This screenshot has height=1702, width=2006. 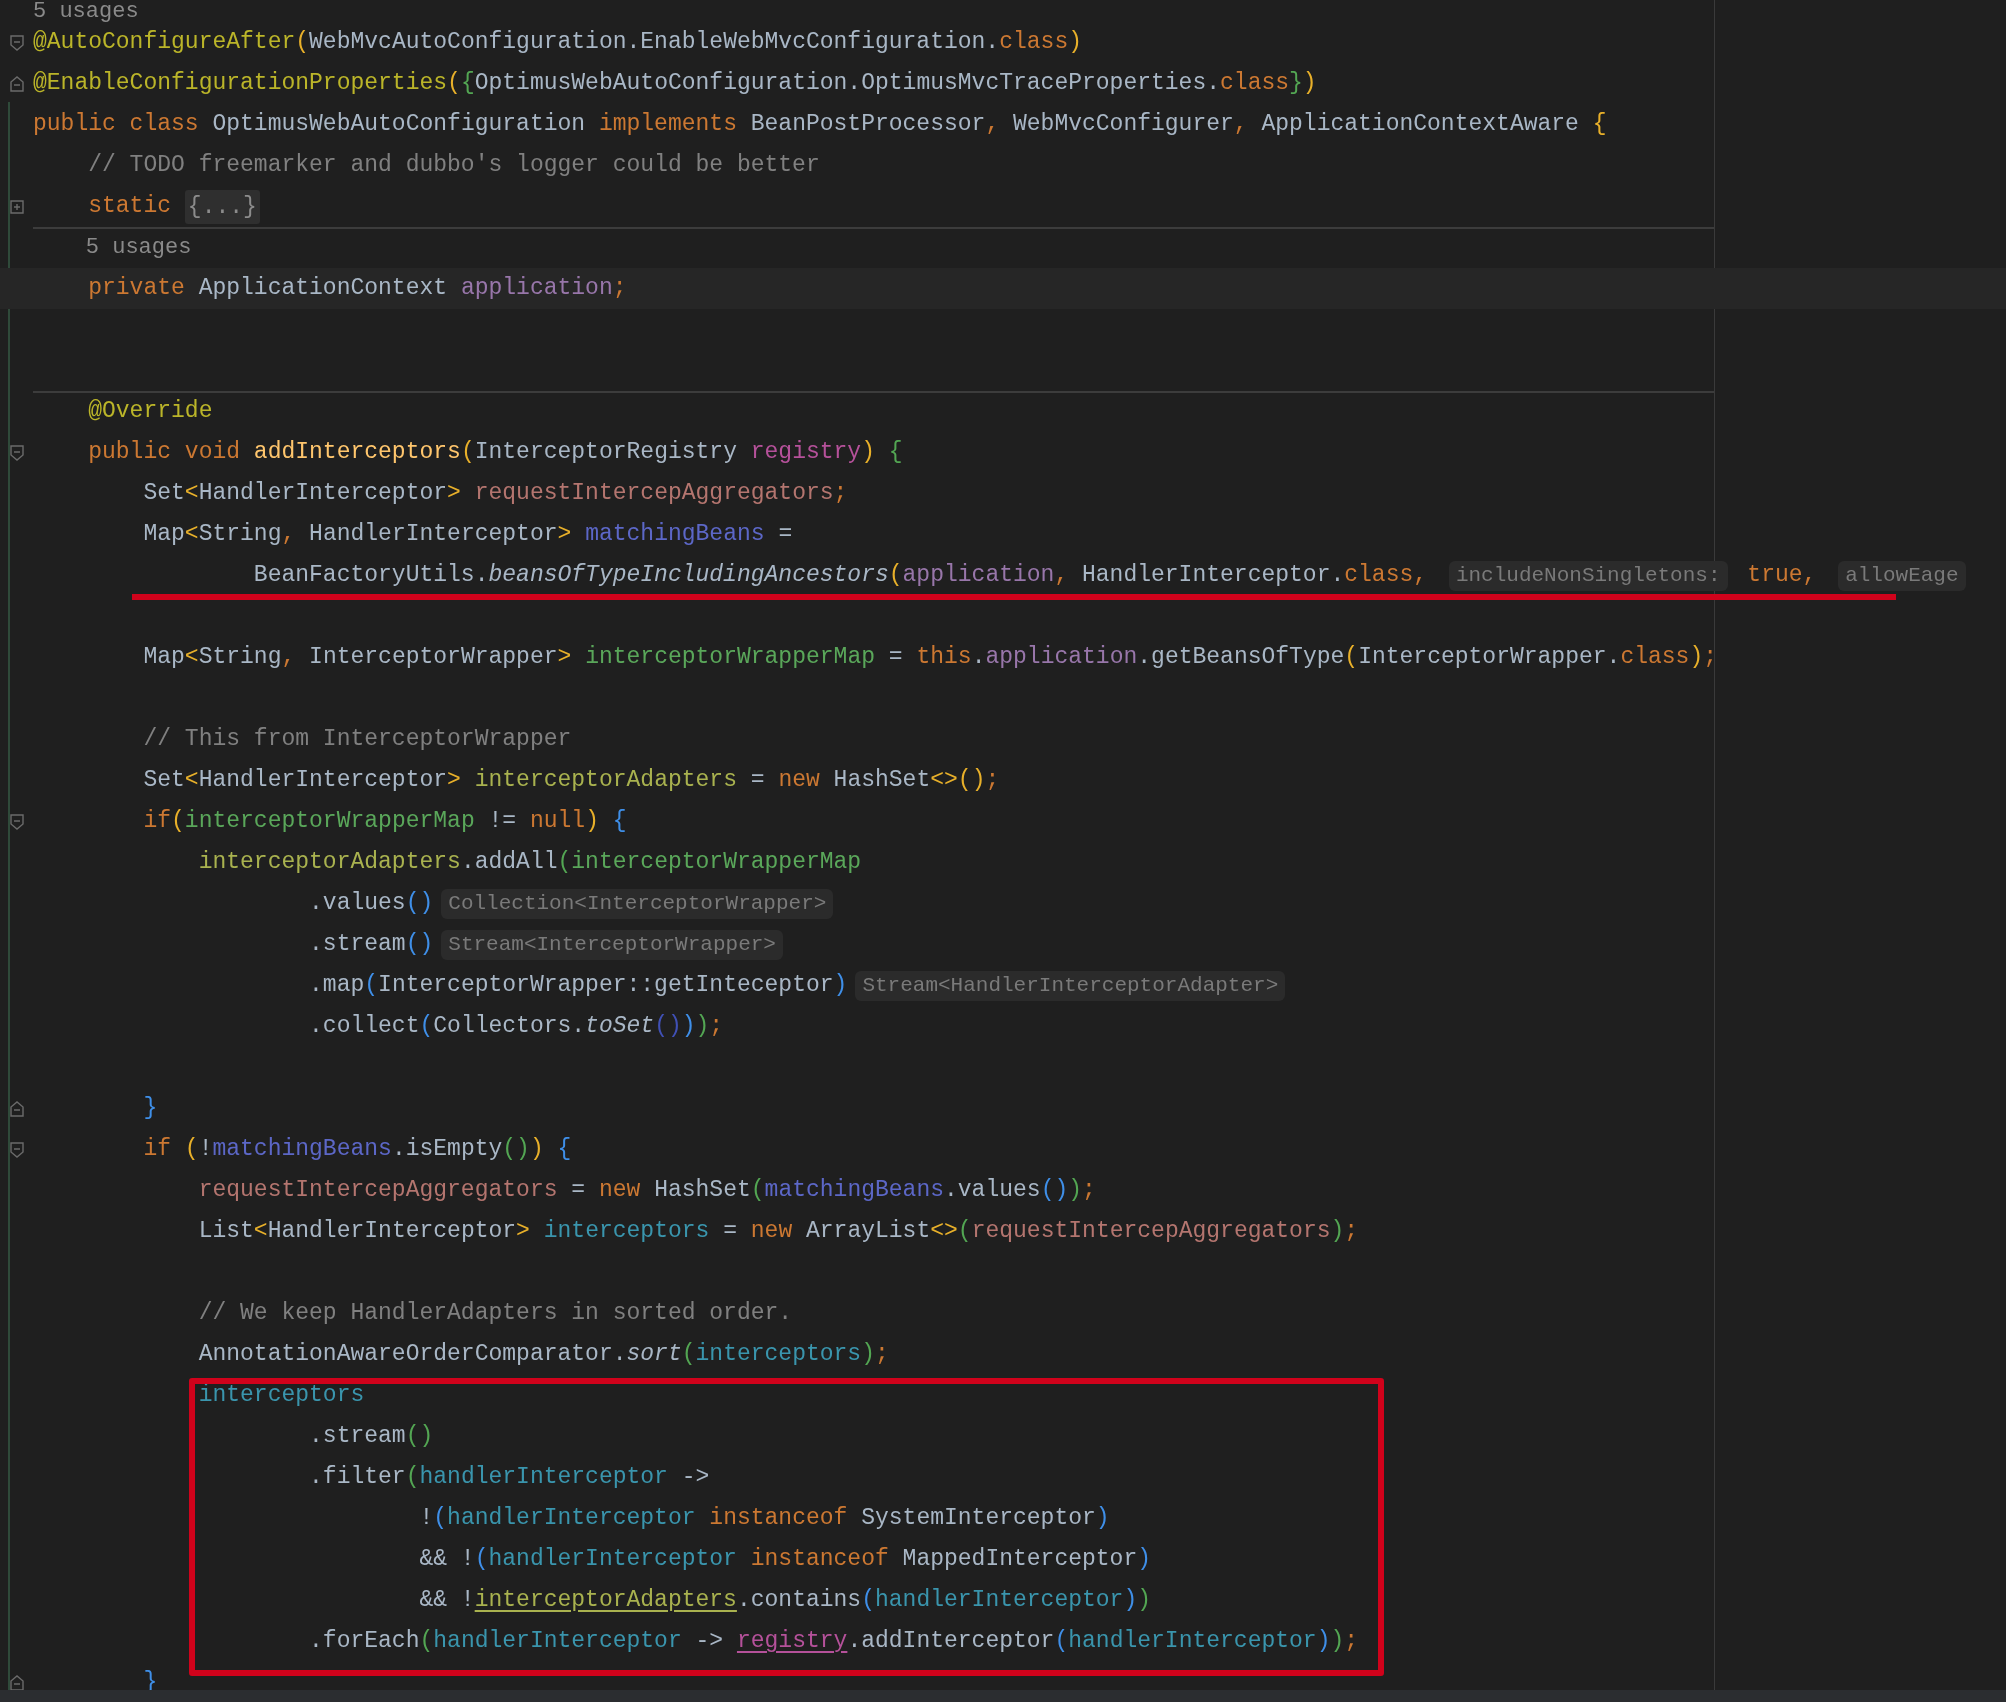 I want to click on inlay-hint: Collection<InterceptorWrapper>, so click(x=637, y=903).